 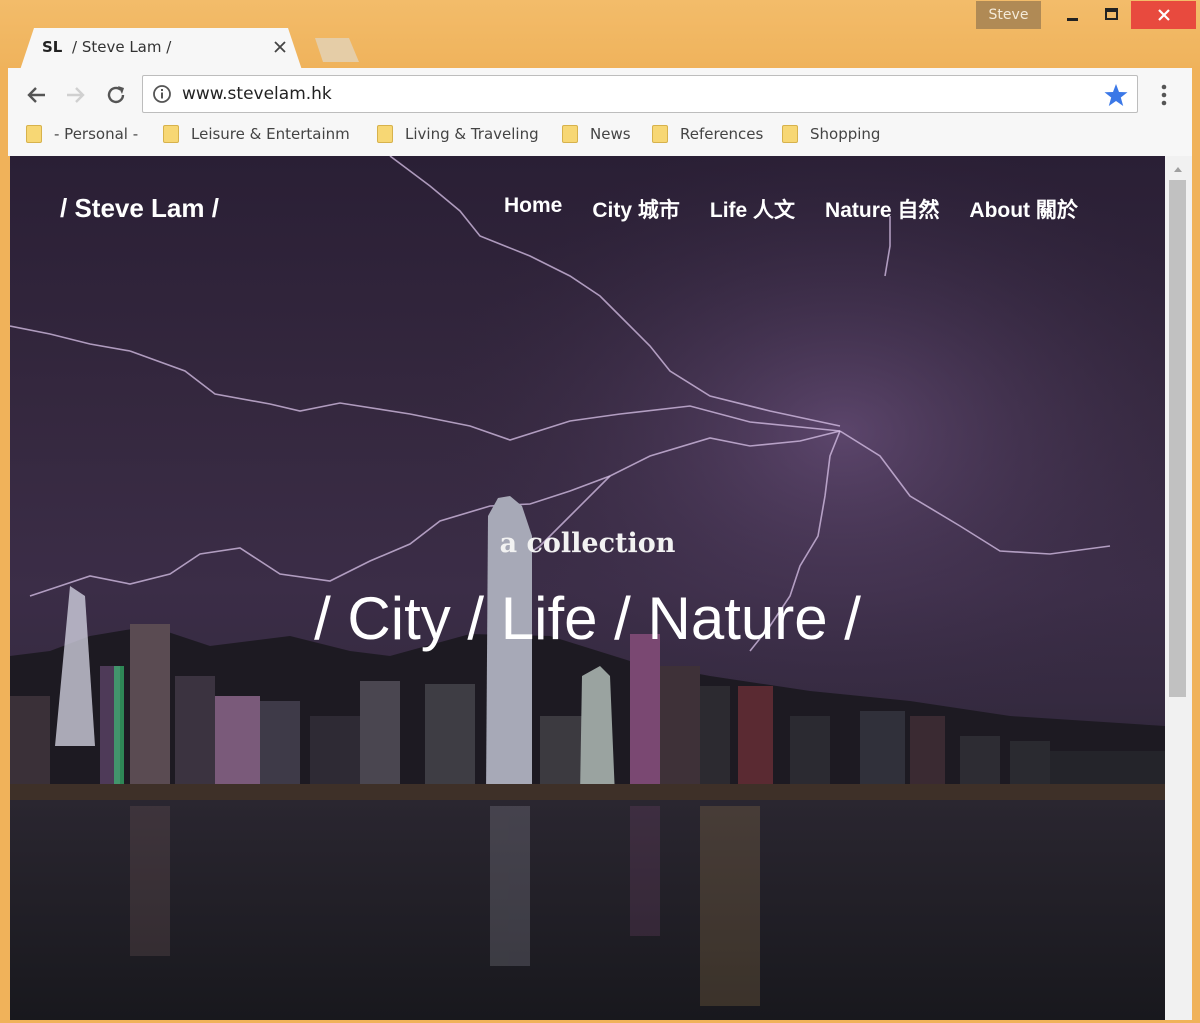 I want to click on scroll-up-arrow-icon, so click(x=1178, y=169).